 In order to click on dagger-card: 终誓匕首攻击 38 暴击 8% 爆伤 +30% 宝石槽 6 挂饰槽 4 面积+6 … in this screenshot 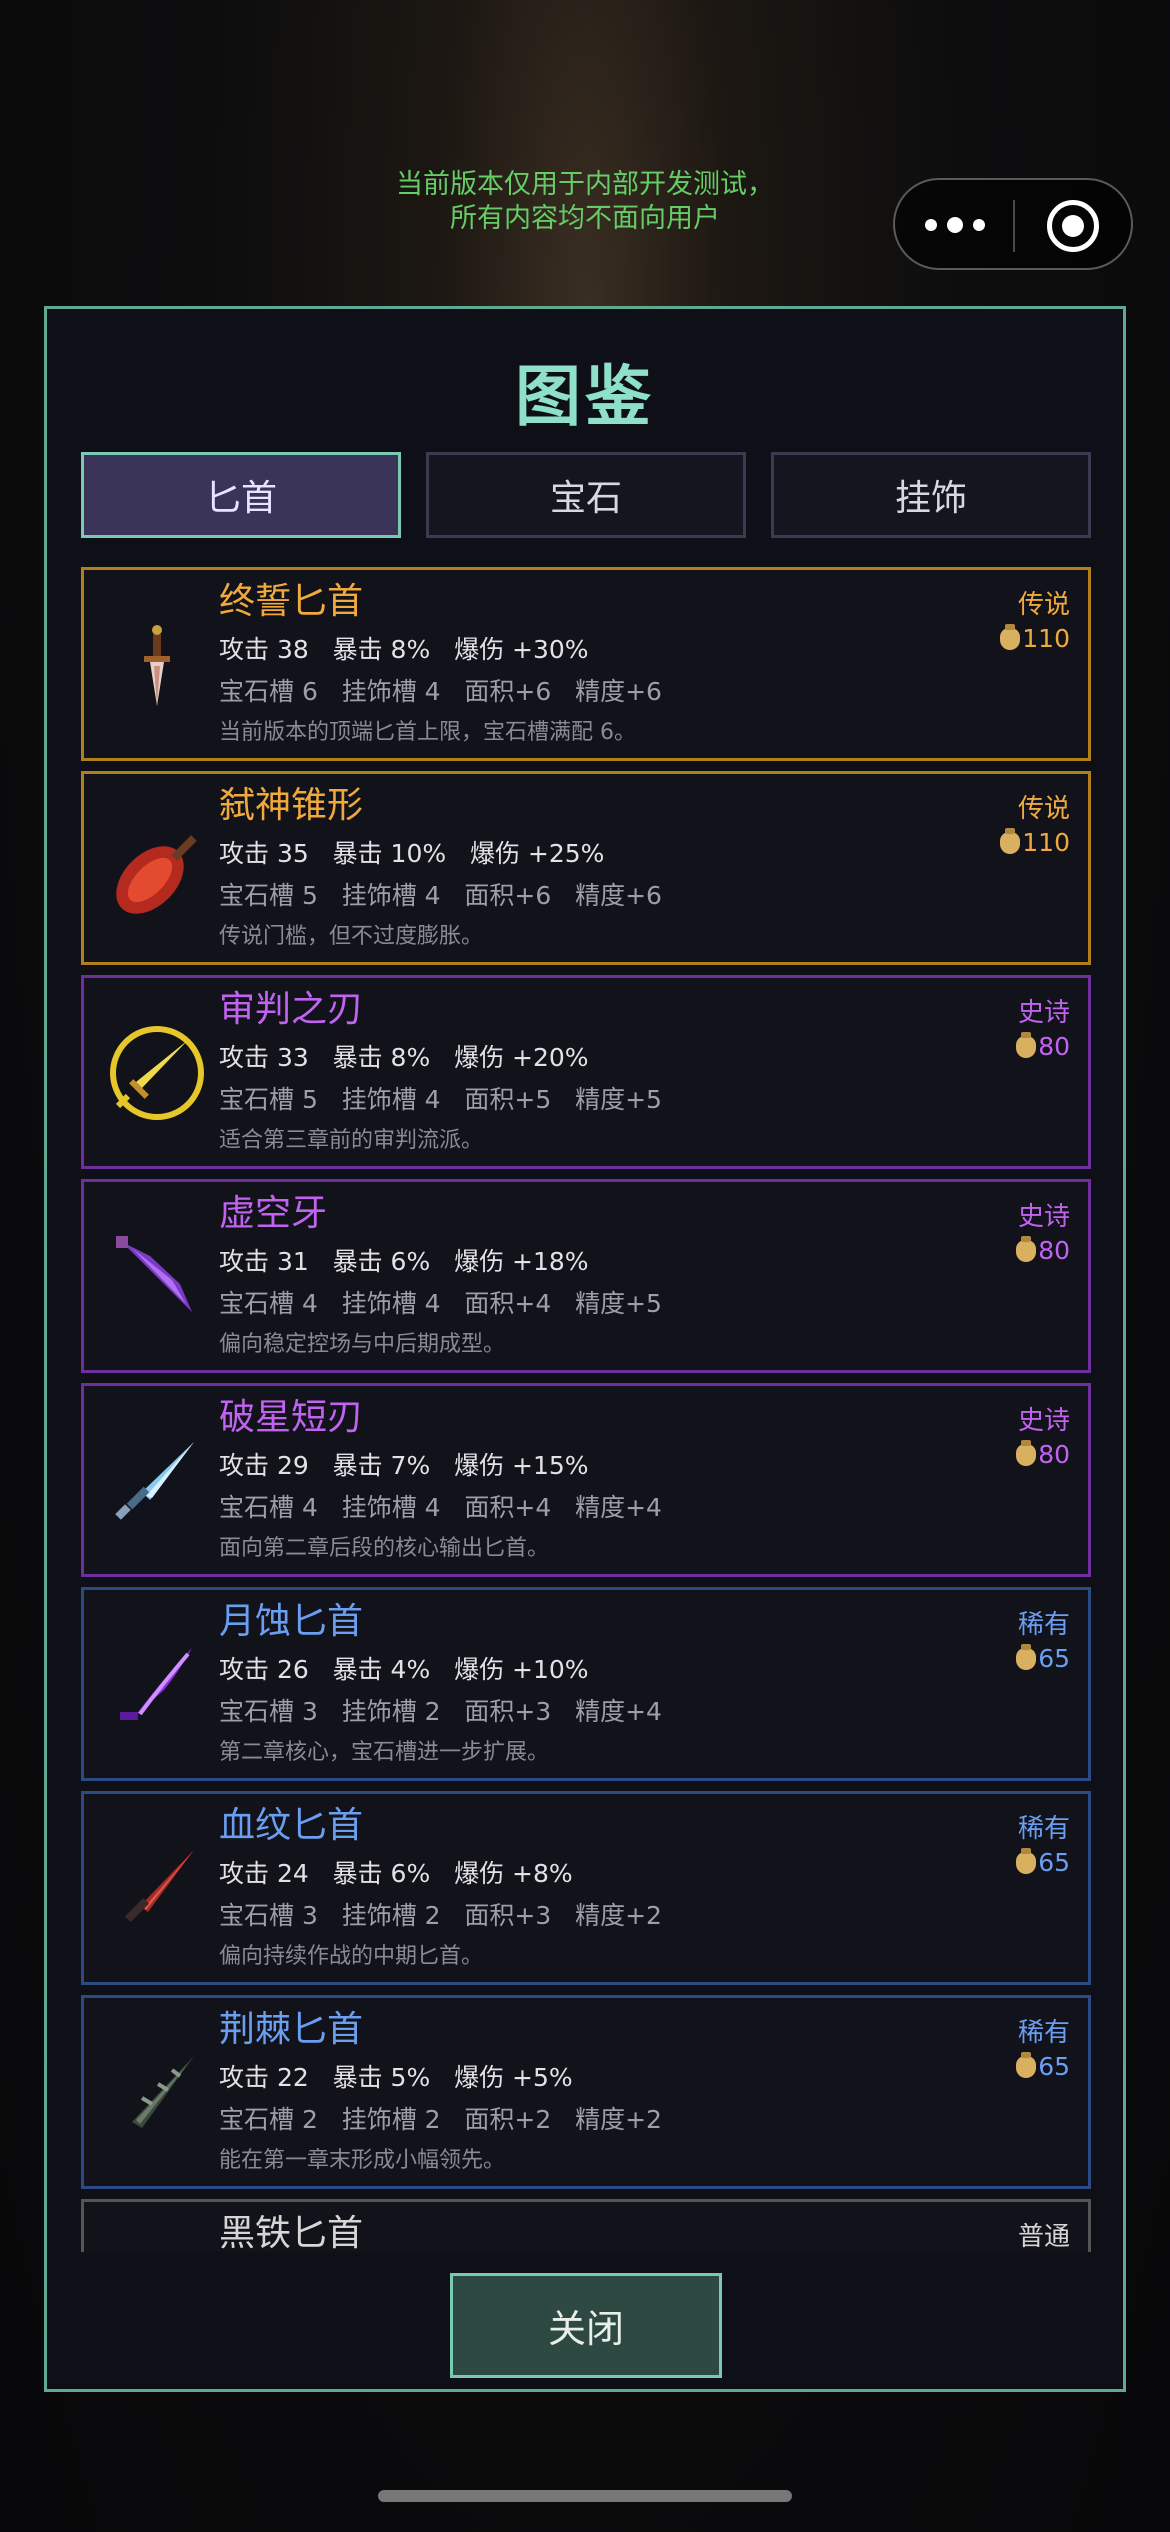, I will do `click(586, 664)`.